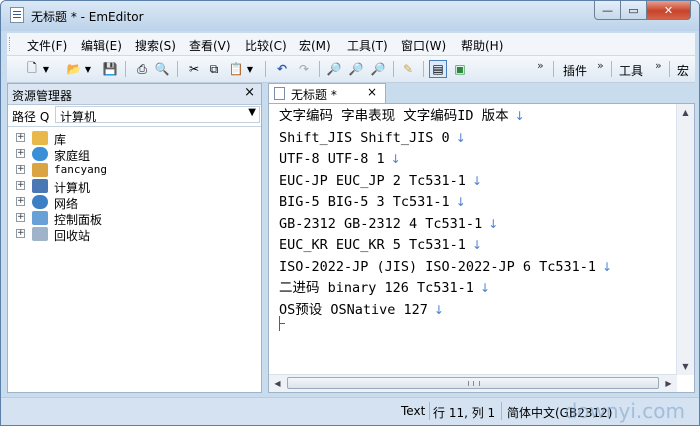  I want to click on minimize-button: —, so click(607, 10).